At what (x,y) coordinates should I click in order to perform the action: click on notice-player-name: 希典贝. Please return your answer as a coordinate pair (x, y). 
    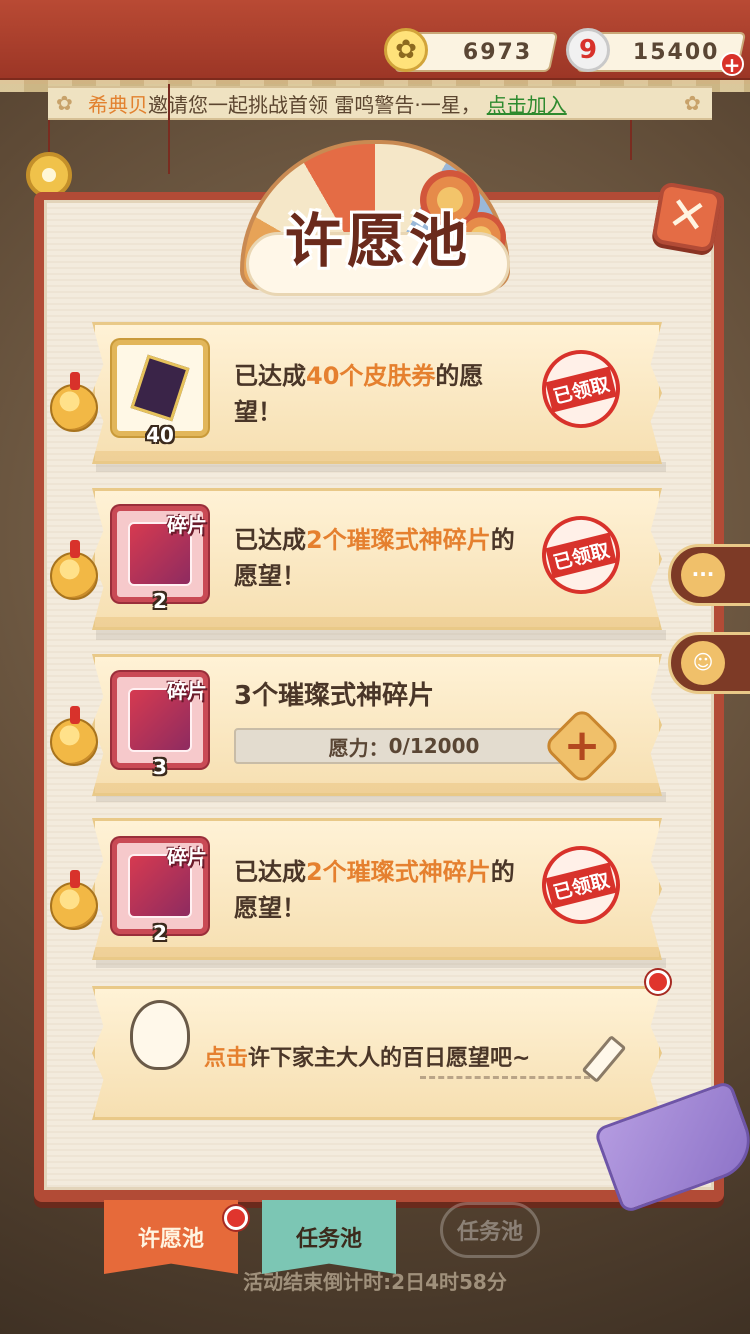
    Looking at the image, I should click on (118, 104).